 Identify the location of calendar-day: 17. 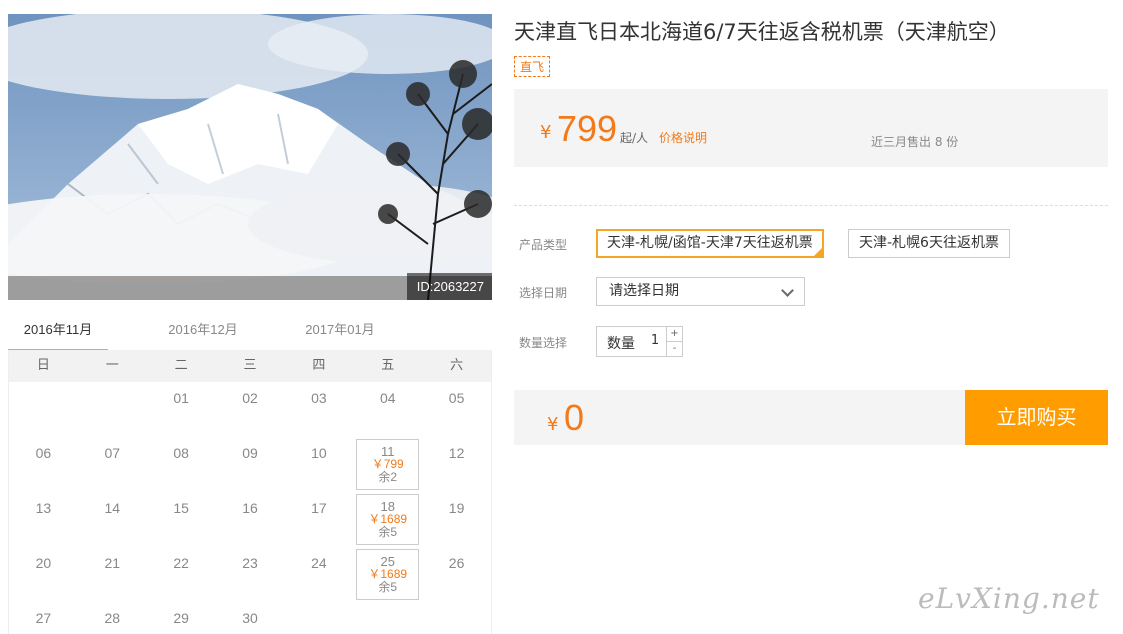
(319, 508).